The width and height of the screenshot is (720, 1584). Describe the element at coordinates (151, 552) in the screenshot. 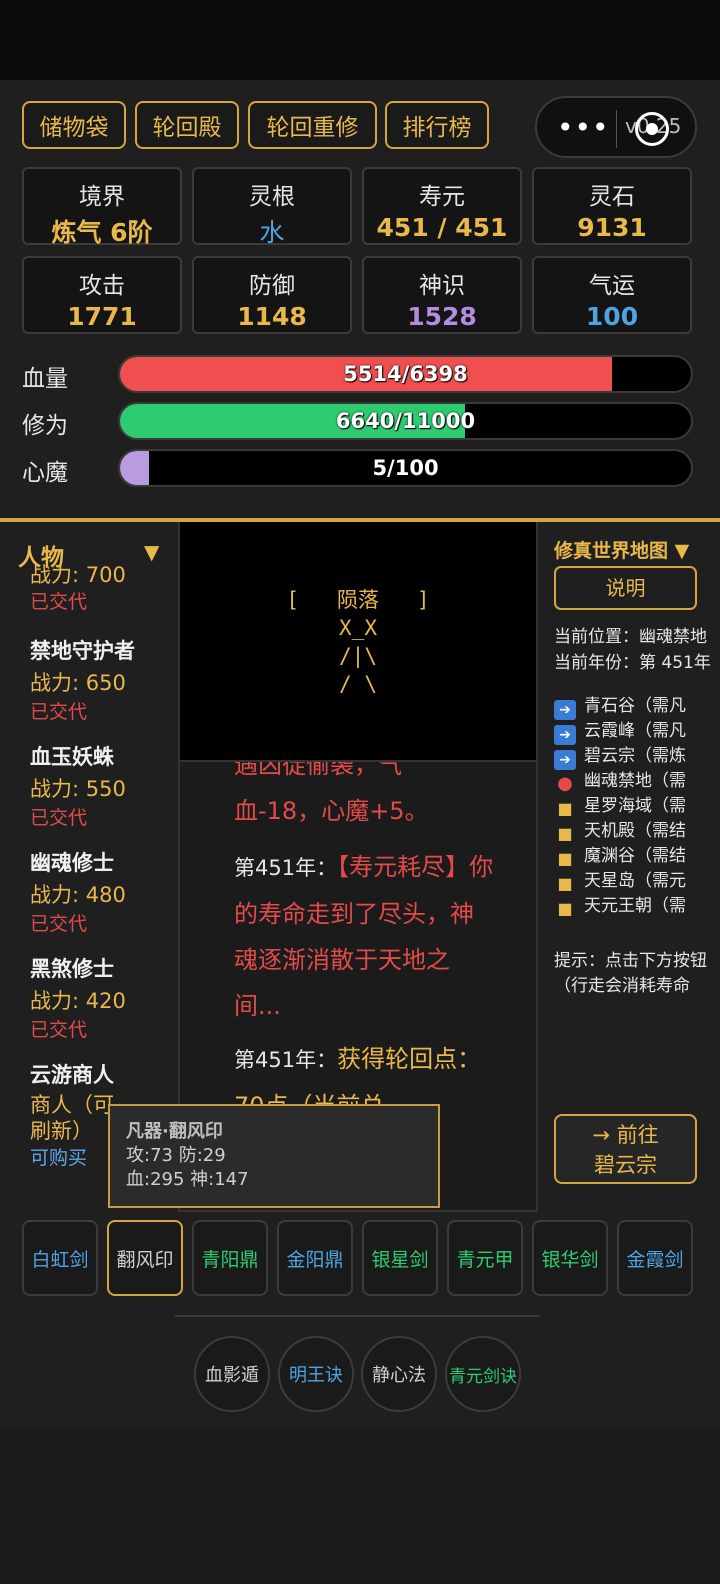

I see `chevron-down-icon: ▼` at that location.